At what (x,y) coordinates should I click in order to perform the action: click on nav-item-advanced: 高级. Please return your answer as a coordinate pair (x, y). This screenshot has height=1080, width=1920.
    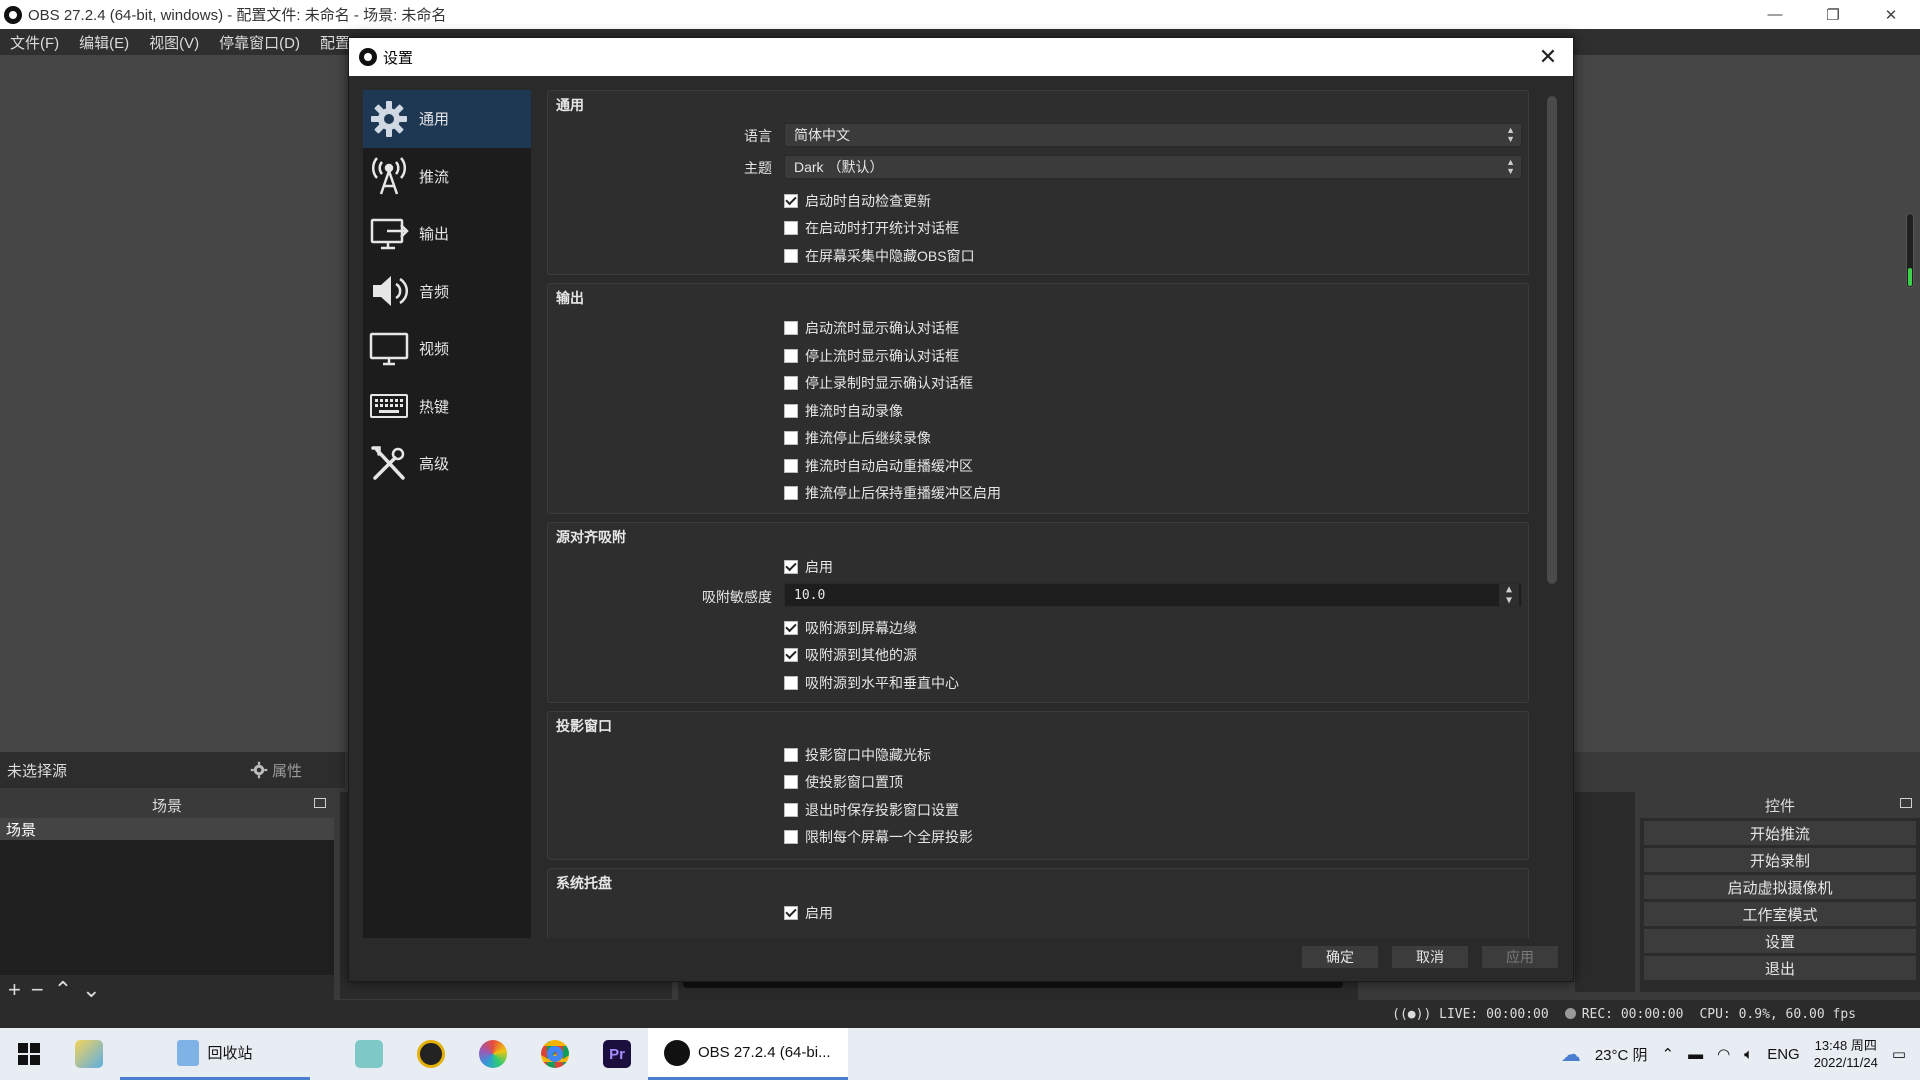
    Looking at the image, I should click on (447, 464).